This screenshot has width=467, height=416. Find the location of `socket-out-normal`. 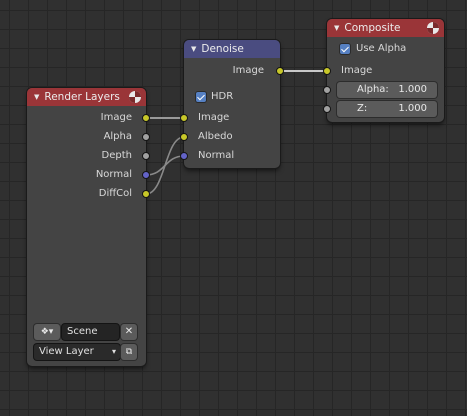

socket-out-normal is located at coordinates (146, 175).